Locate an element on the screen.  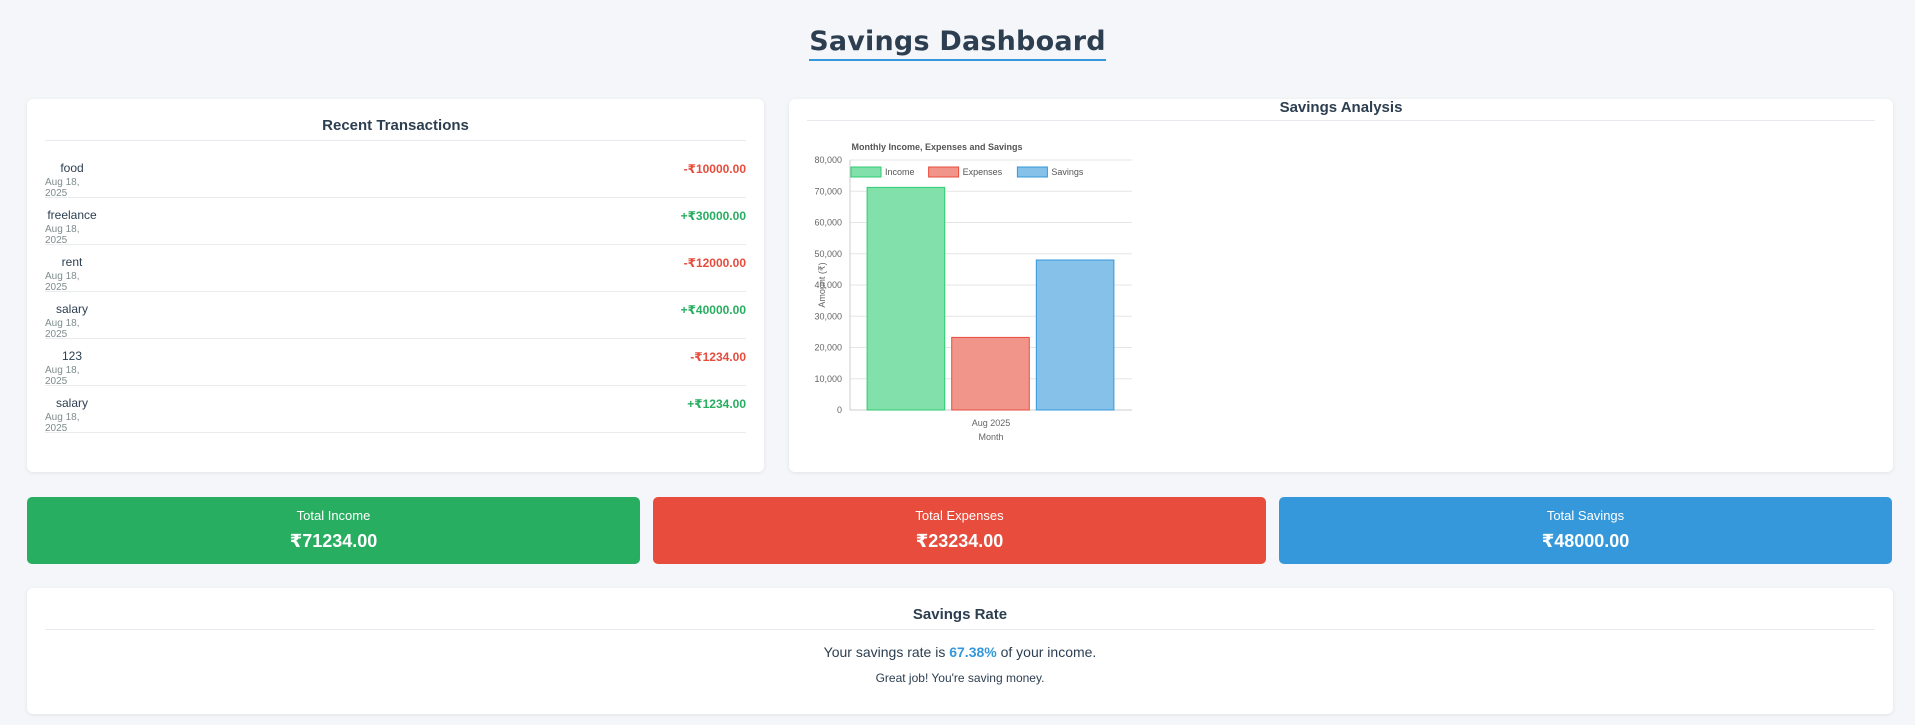
legend-swatch-expenses is located at coordinates (944, 172).